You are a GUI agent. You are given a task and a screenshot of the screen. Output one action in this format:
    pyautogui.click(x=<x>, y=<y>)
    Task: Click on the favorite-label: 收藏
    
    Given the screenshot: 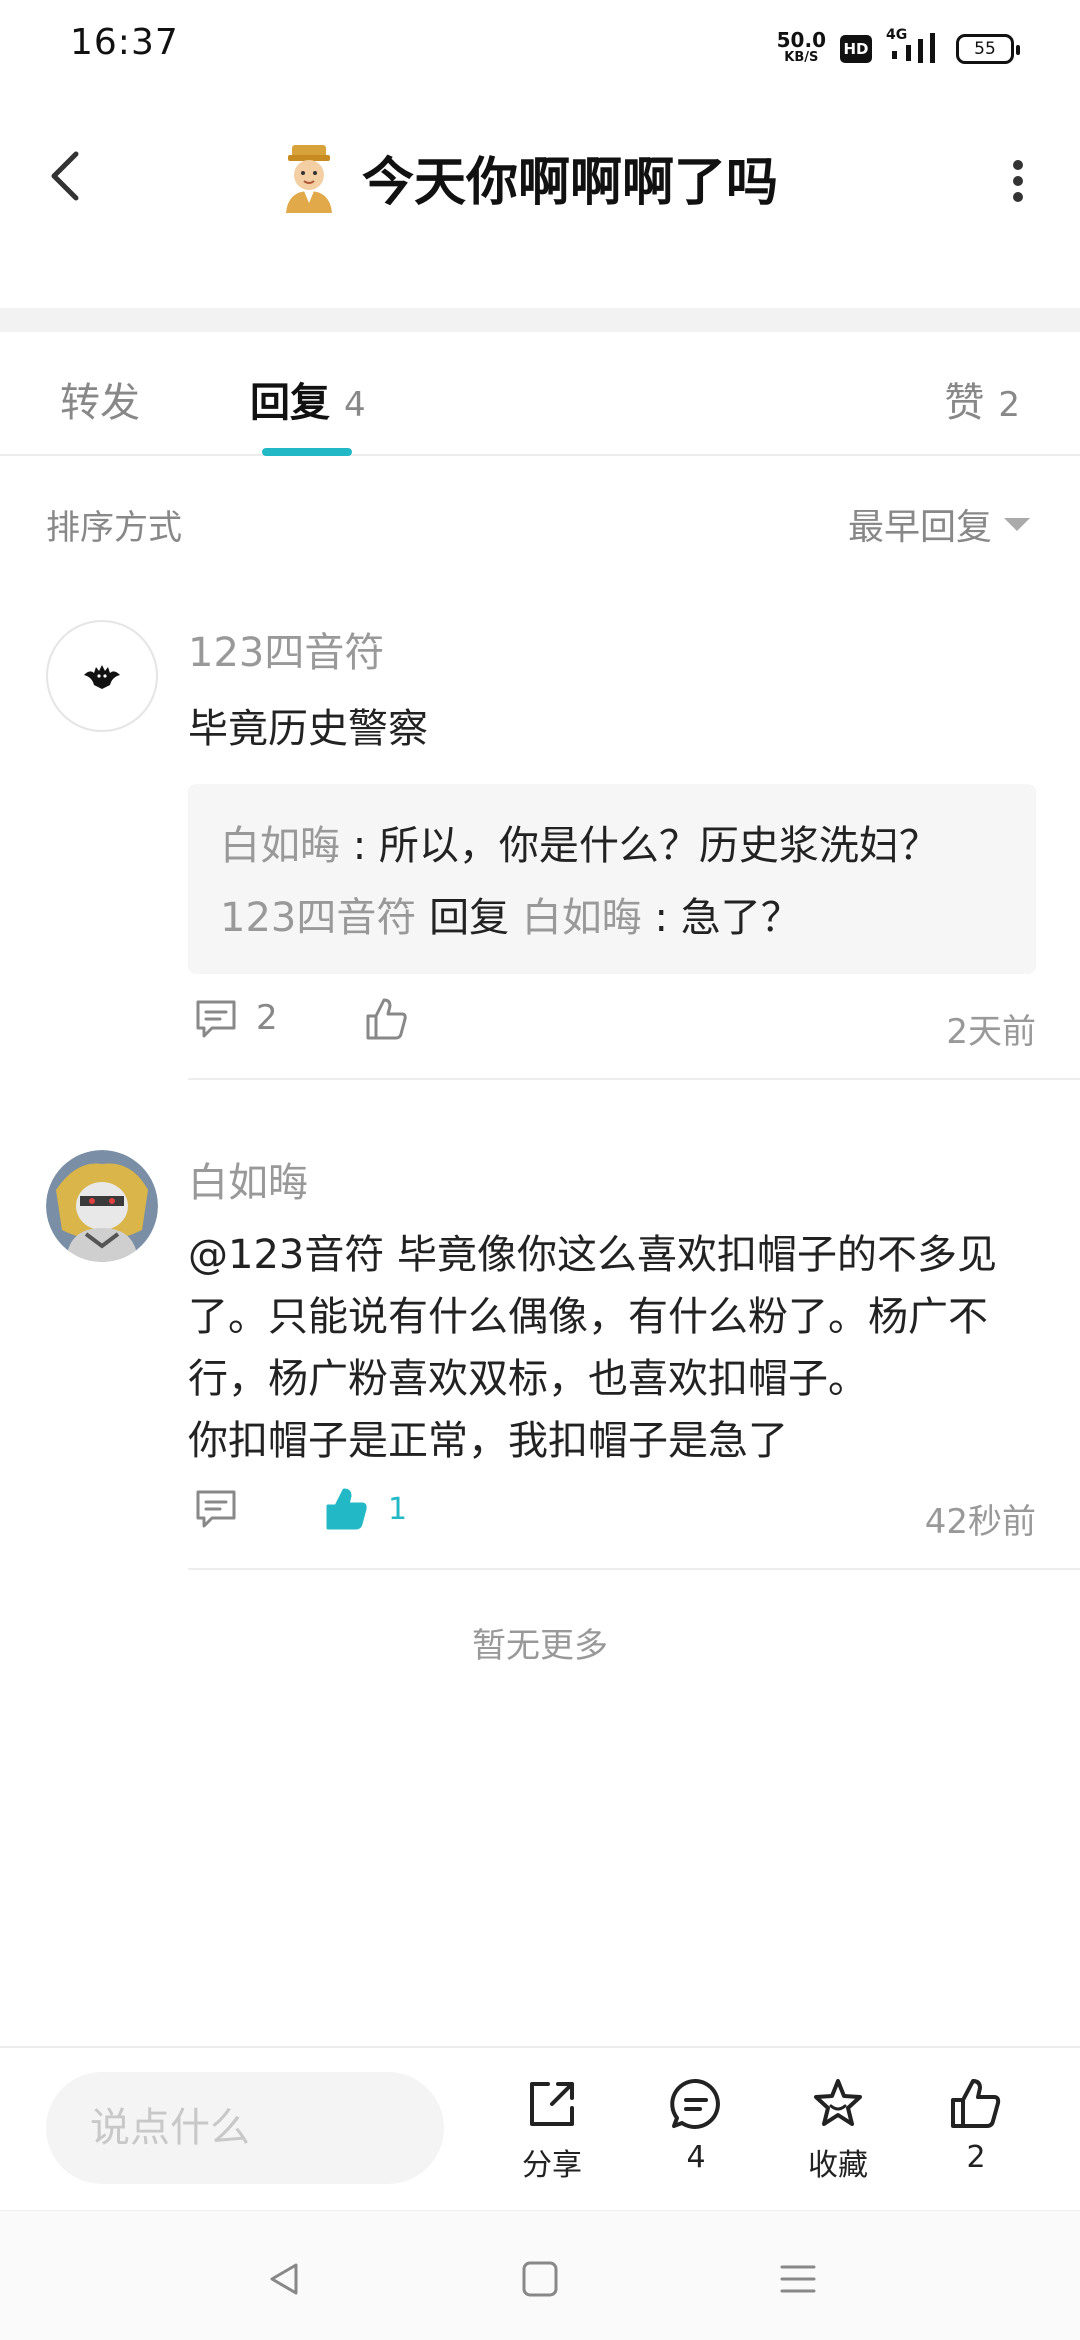 What is the action you would take?
    pyautogui.click(x=838, y=2165)
    